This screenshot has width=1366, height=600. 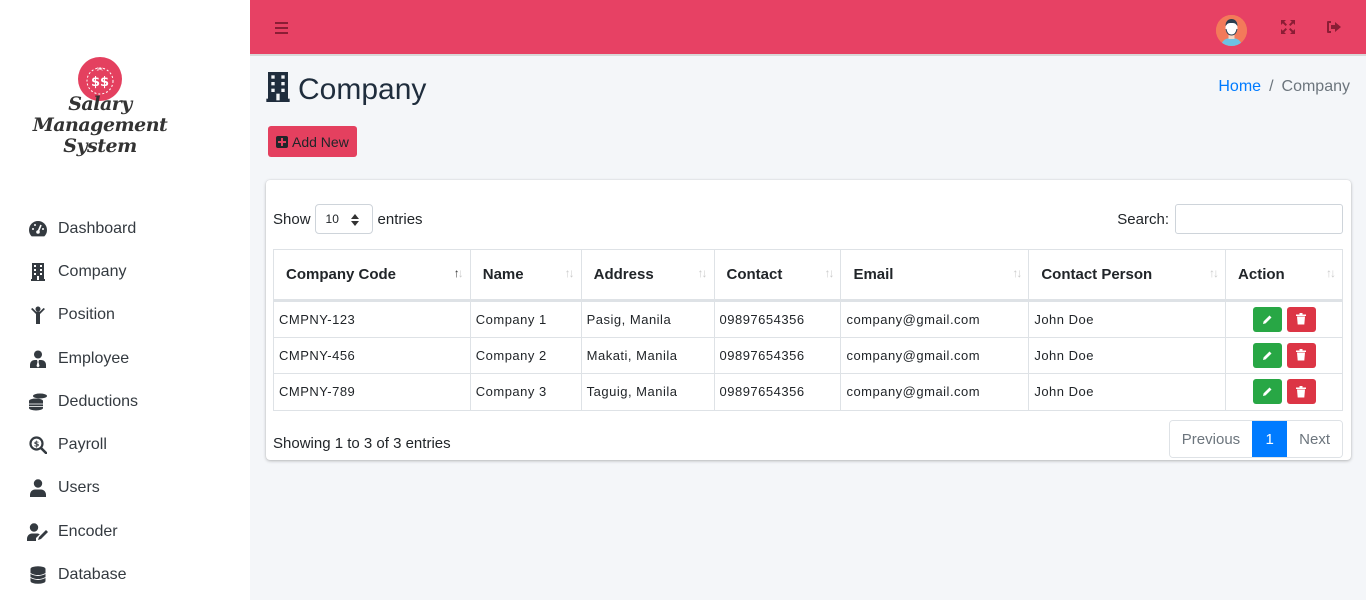 What do you see at coordinates (320, 141) in the screenshot?
I see `add-new-label: Add New` at bounding box center [320, 141].